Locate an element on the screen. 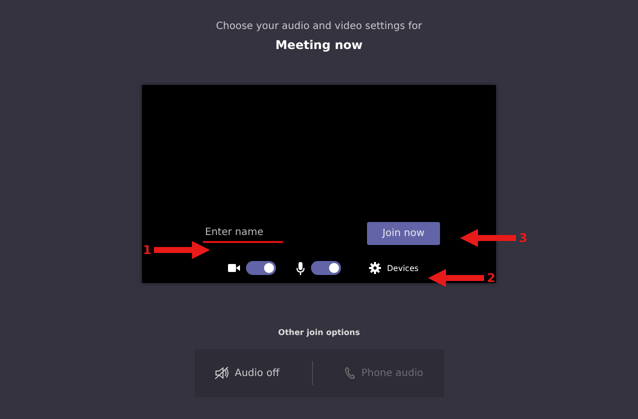  speaker-muted-icon is located at coordinates (221, 373).